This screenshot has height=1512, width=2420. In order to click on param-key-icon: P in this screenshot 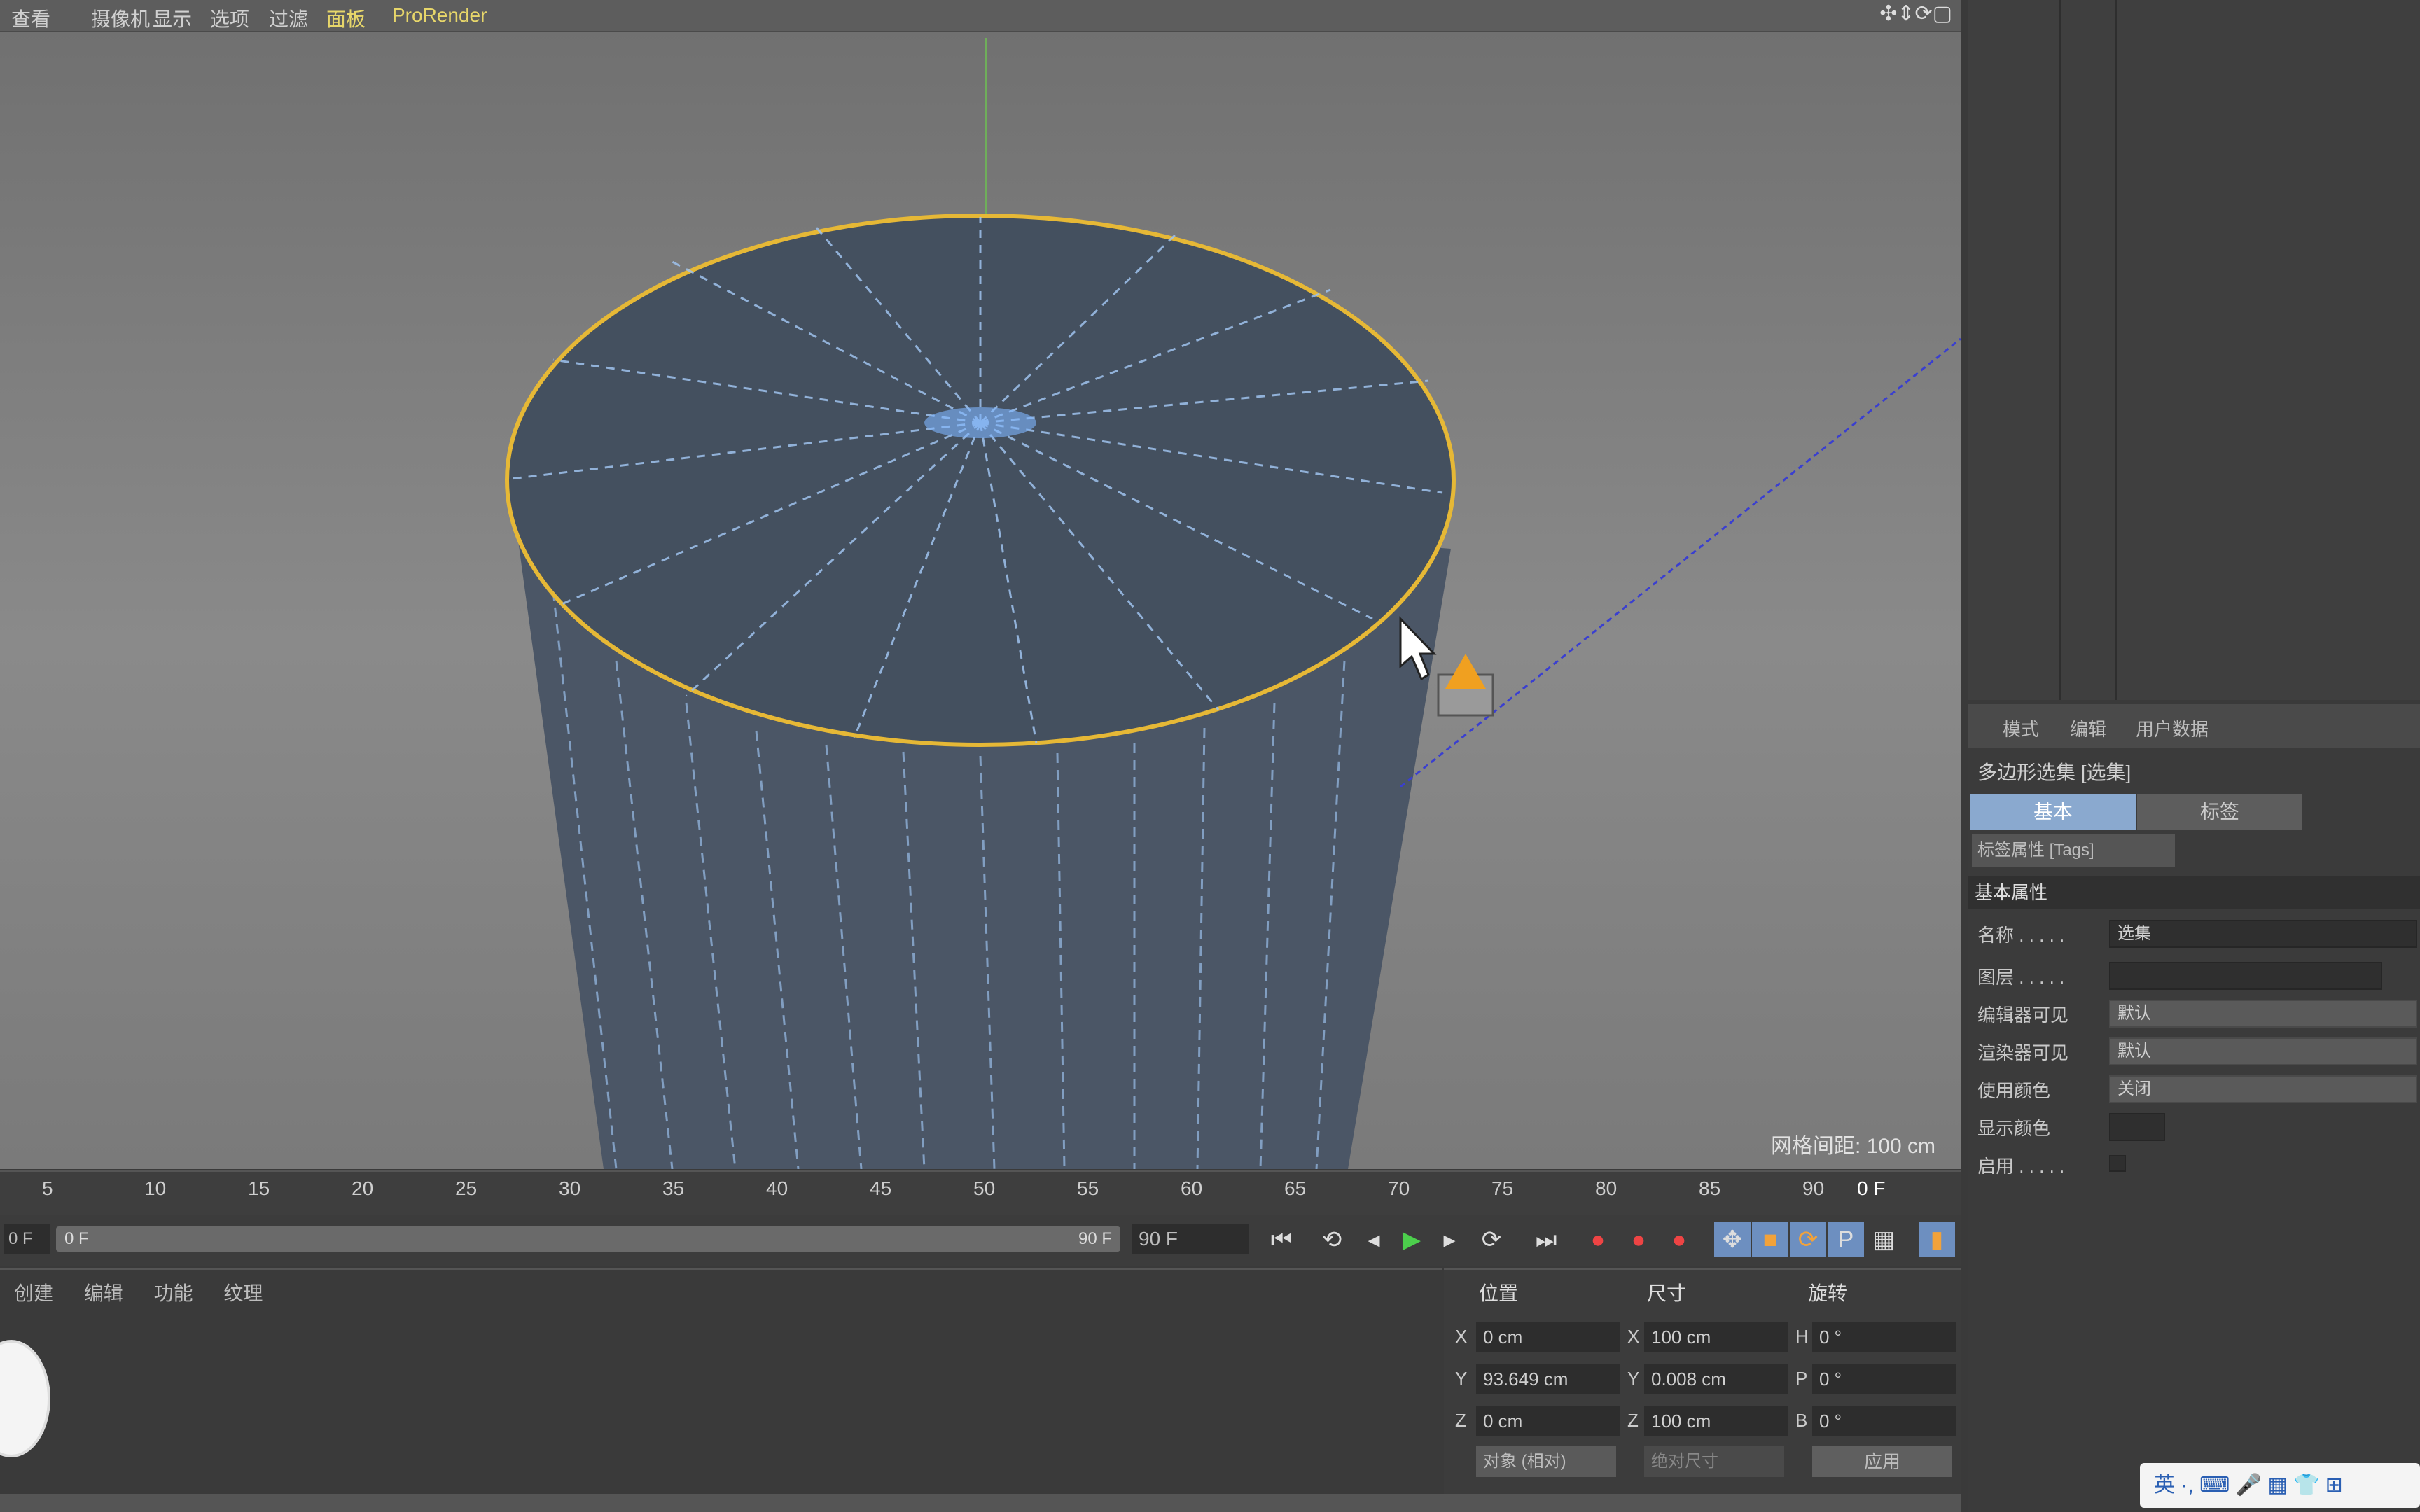, I will do `click(1846, 1239)`.